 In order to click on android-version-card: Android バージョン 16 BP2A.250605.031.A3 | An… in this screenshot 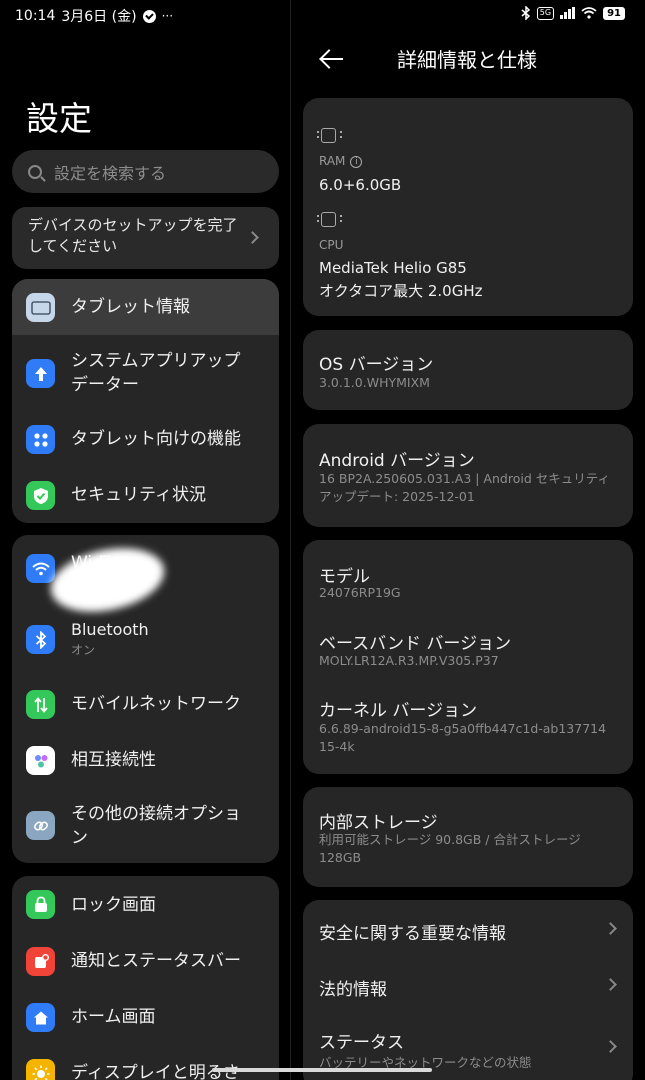, I will do `click(468, 475)`.